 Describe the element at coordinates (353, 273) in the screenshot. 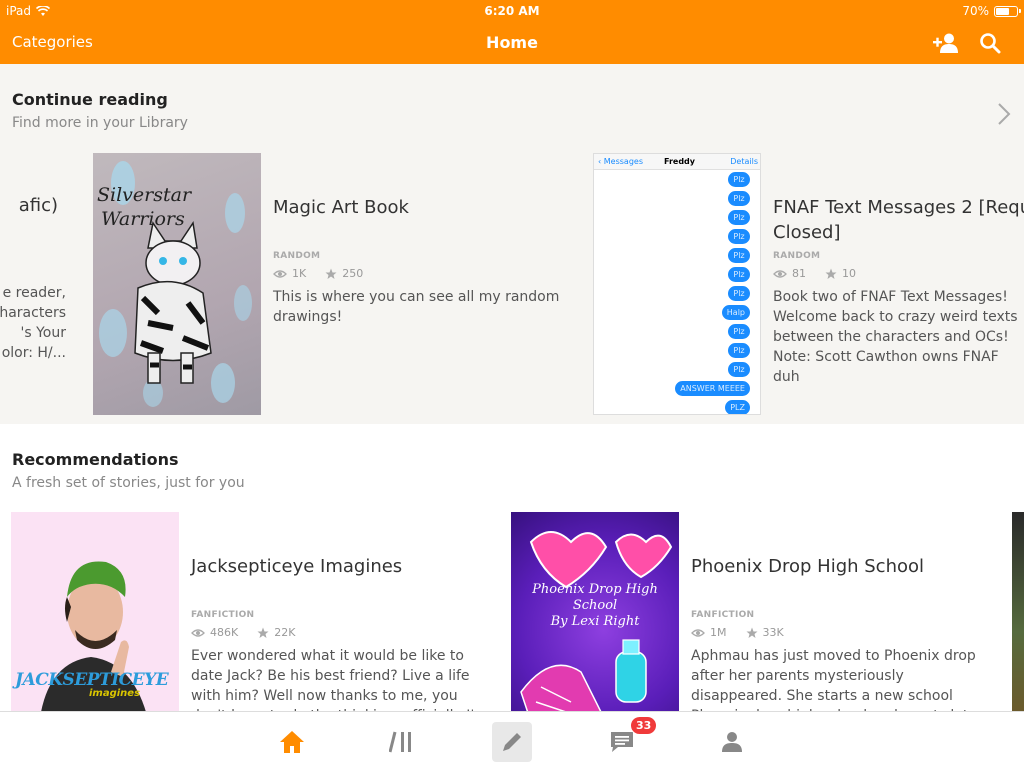

I see `vote-count: 250` at that location.